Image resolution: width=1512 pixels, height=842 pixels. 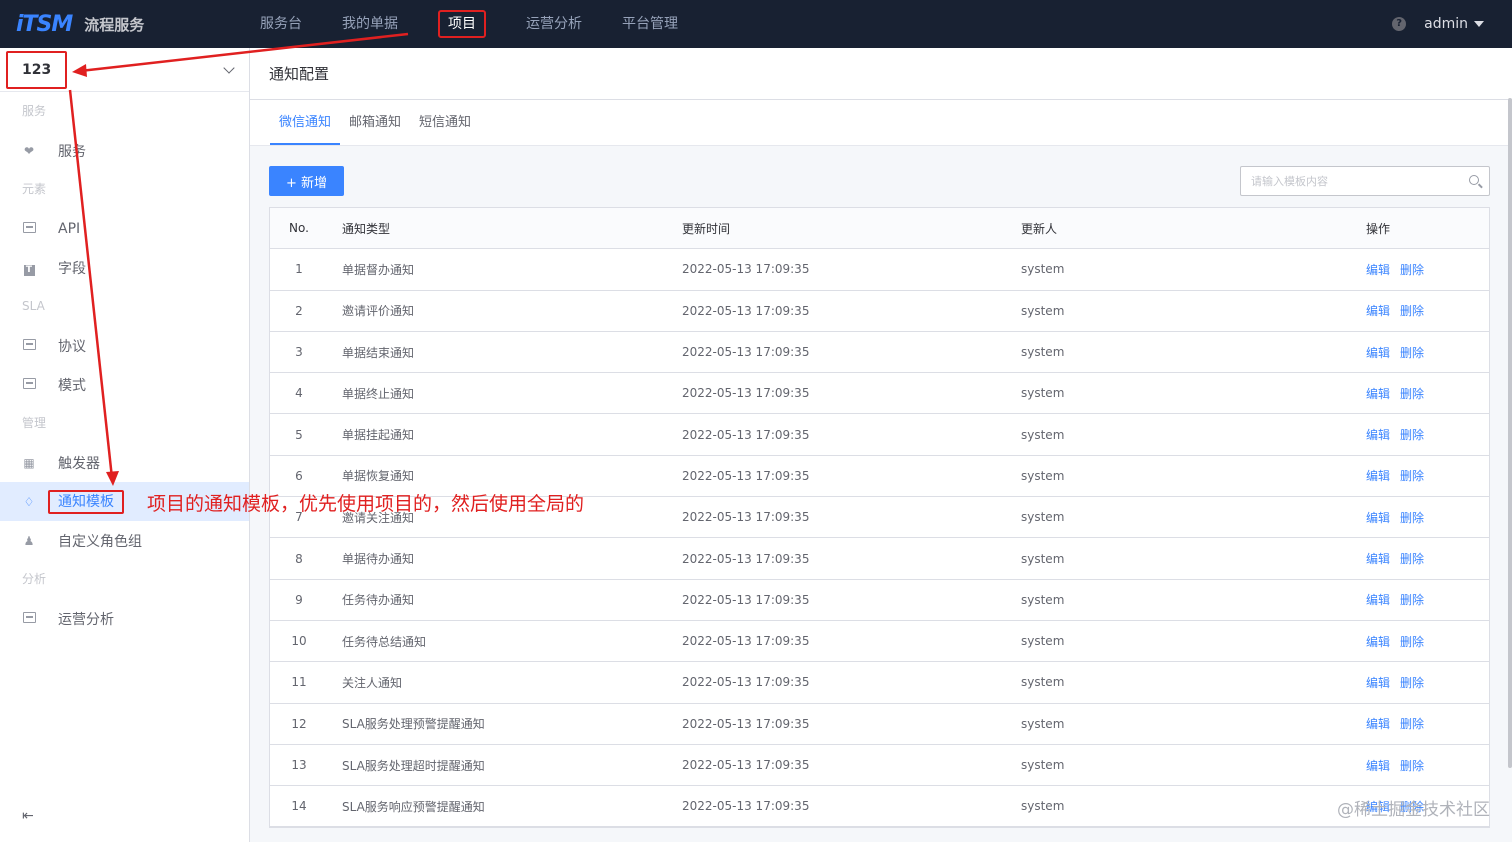 What do you see at coordinates (29, 618) in the screenshot?
I see `chart-icon` at bounding box center [29, 618].